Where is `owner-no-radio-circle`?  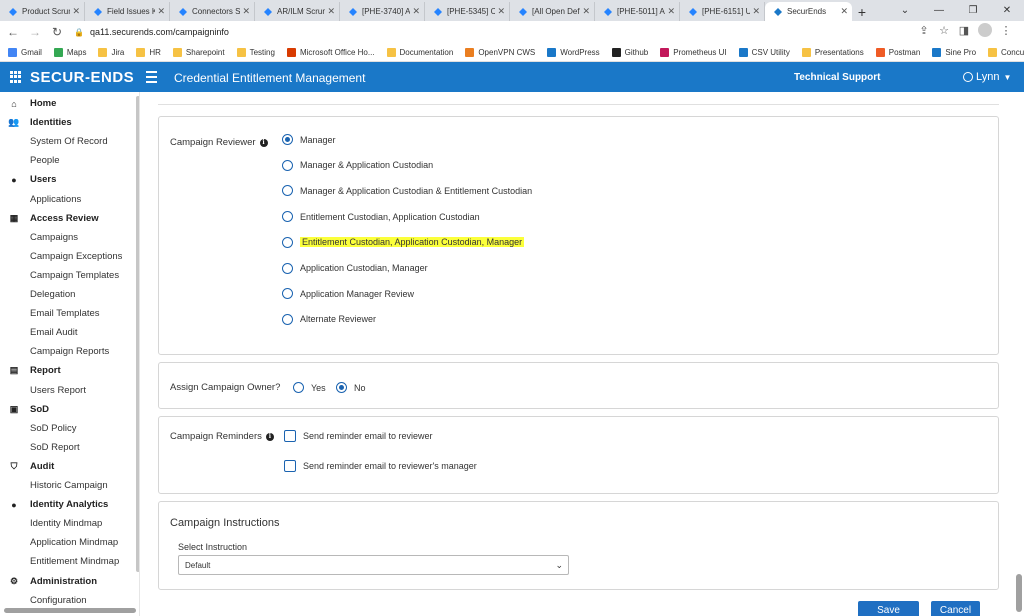
owner-no-radio-circle is located at coordinates (341, 387).